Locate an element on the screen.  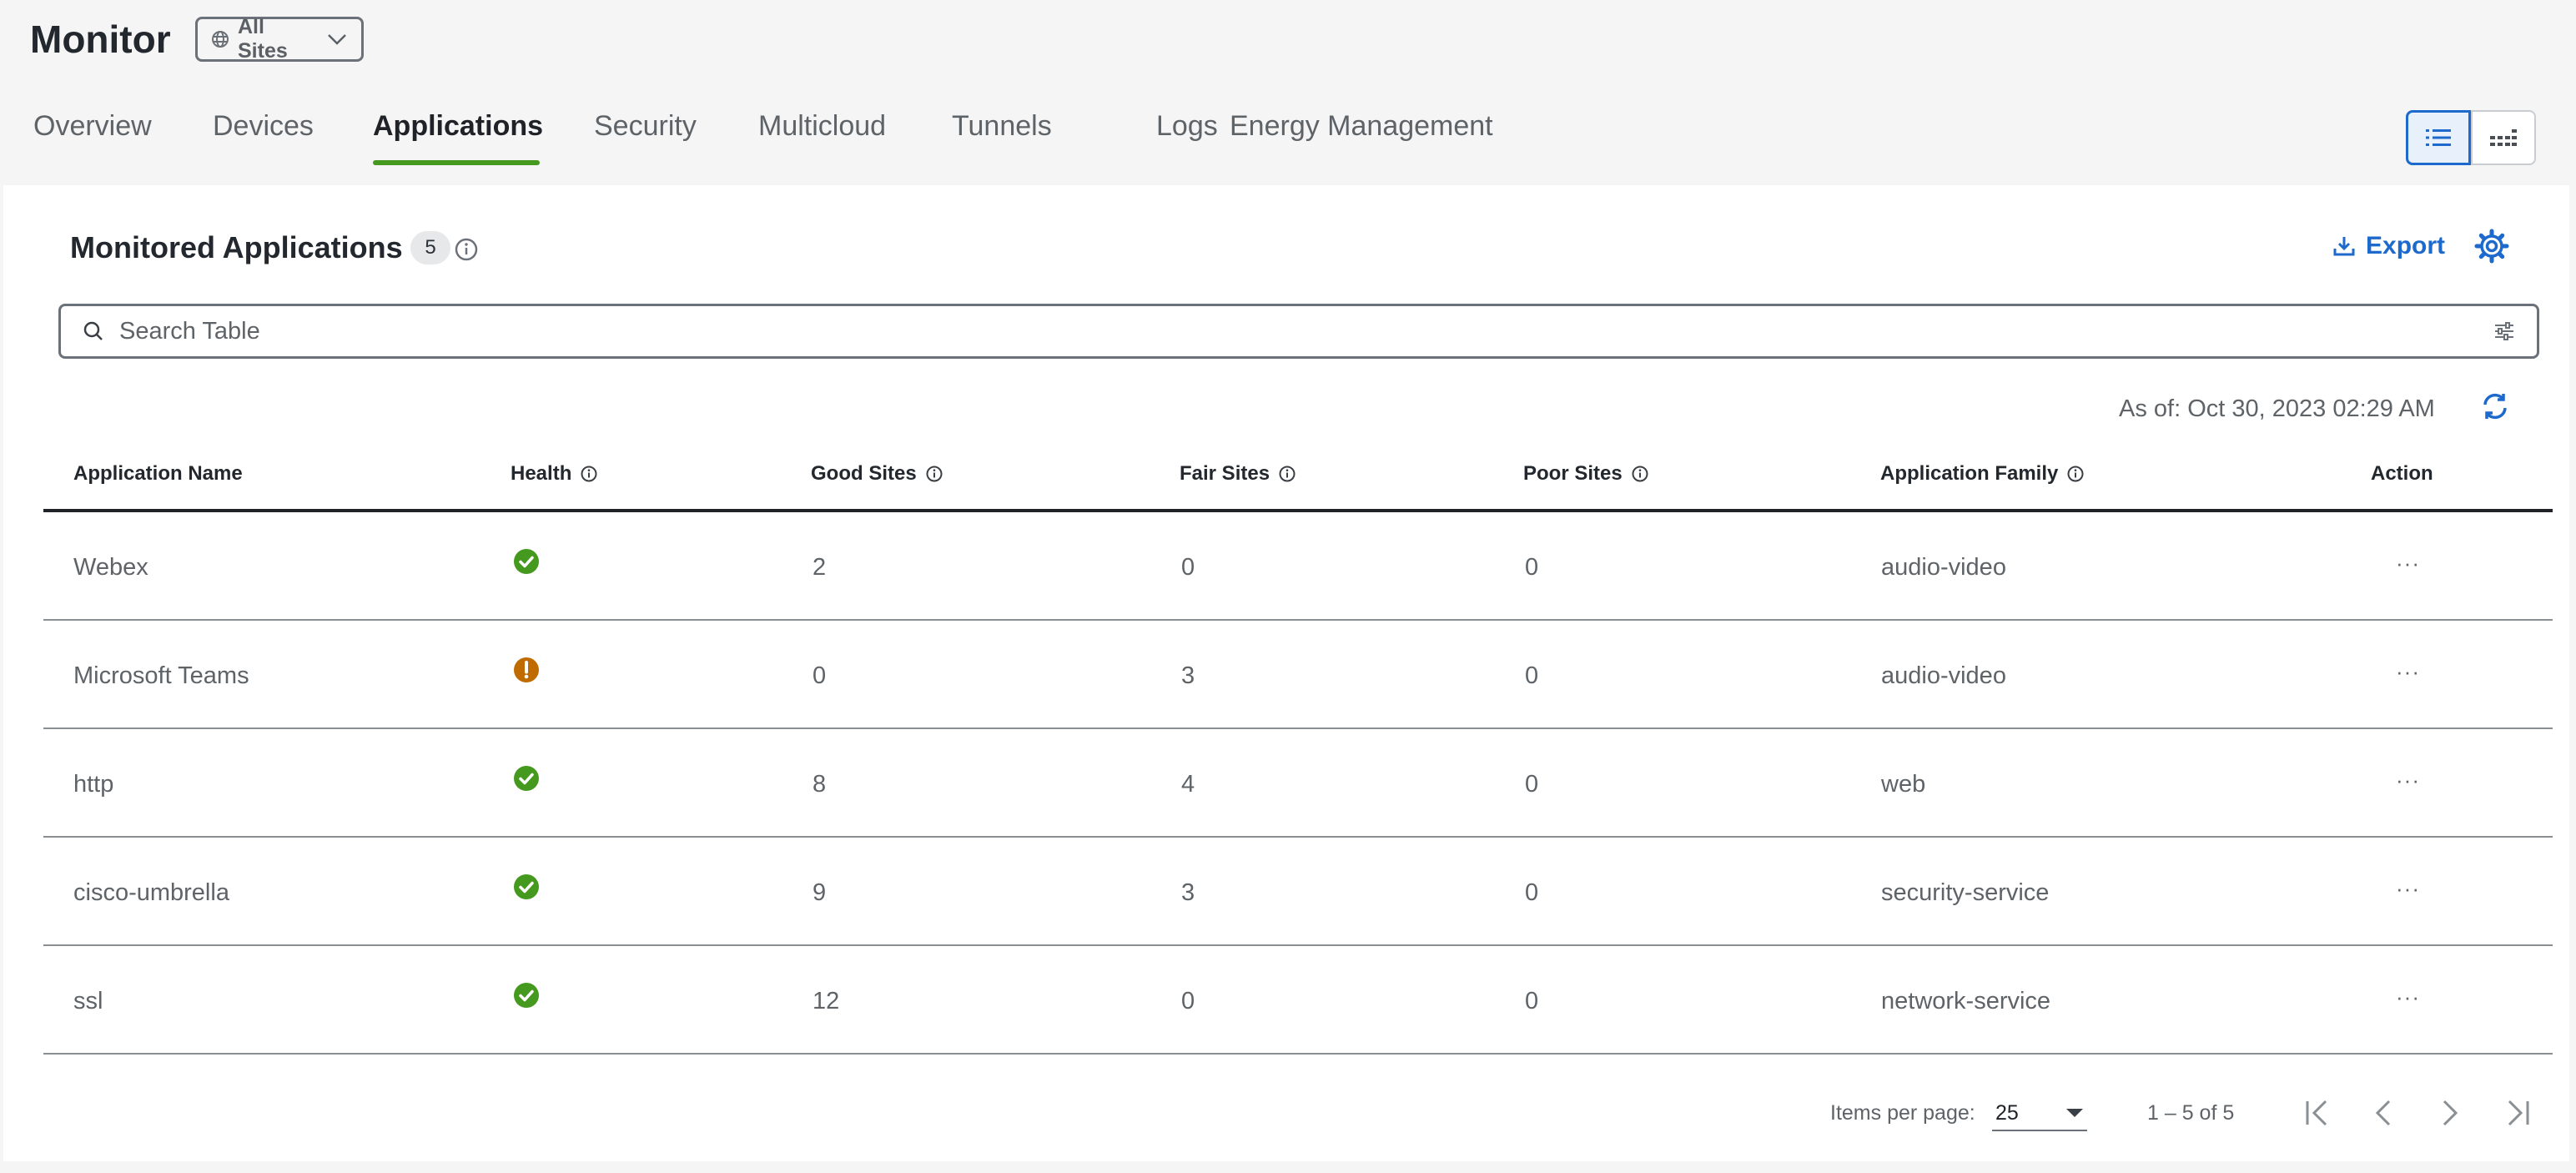
tab-multicloud: Multicloud is located at coordinates (822, 126).